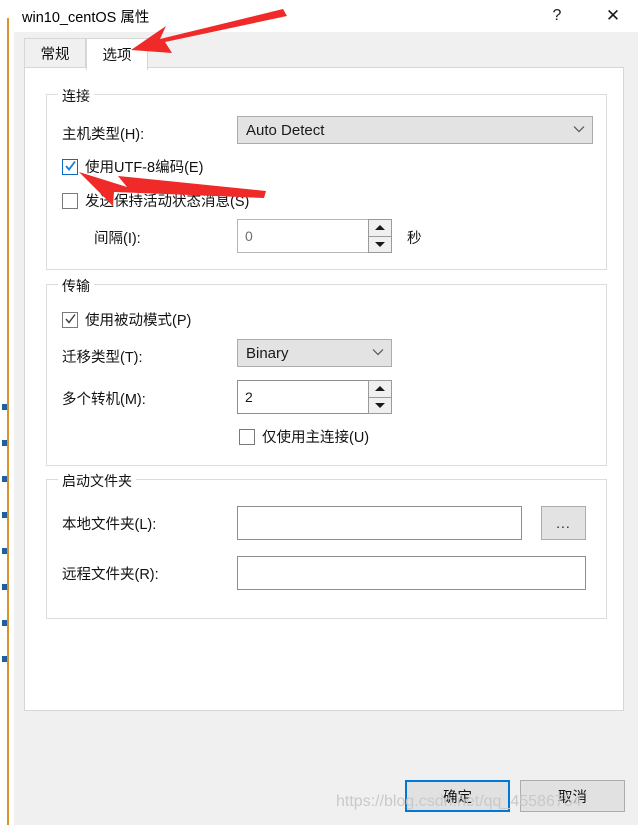 This screenshot has width=638, height=825. Describe the element at coordinates (76, 96) in the screenshot. I see `group-connection-legend: 连接` at that location.